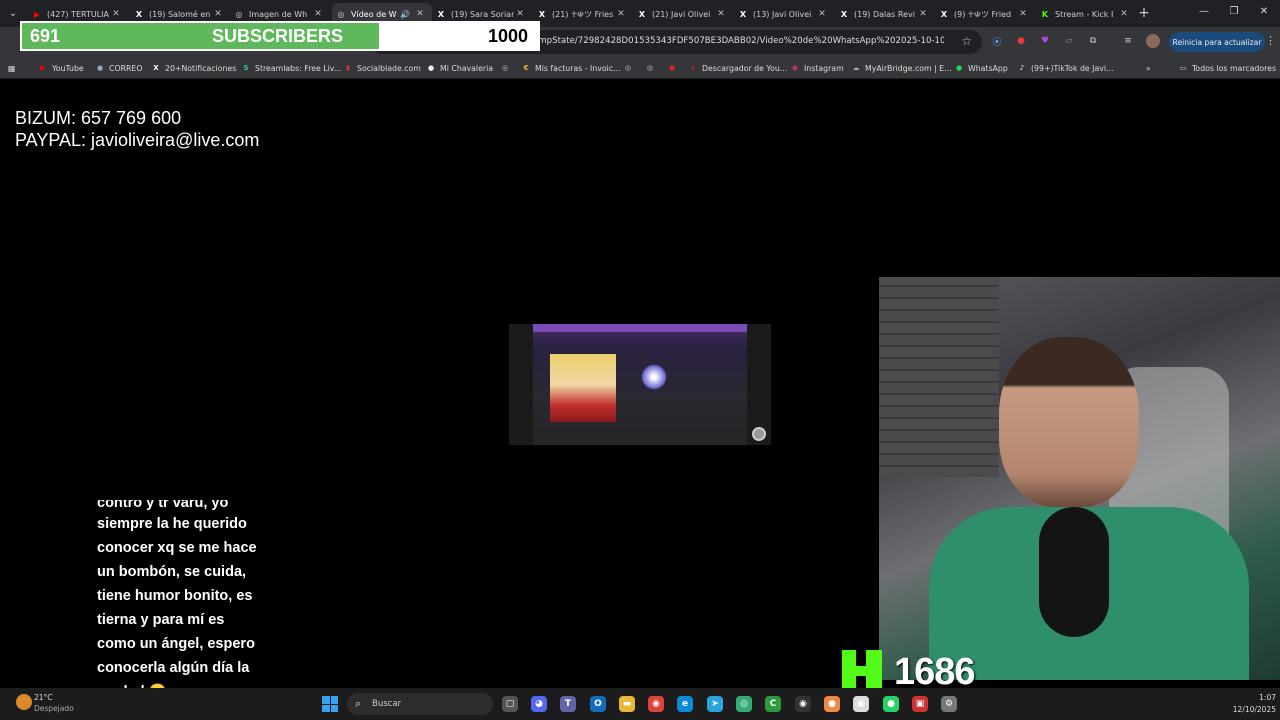  Describe the element at coordinates (539, 704) in the screenshot. I see `discord-icon: ◕` at that location.